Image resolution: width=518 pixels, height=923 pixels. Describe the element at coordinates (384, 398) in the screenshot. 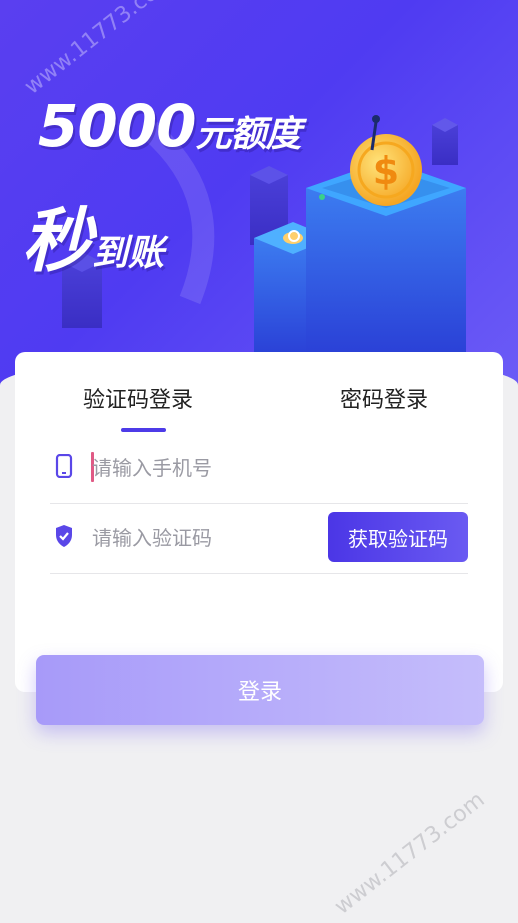

I see `tab-password-login: 密码登录` at that location.